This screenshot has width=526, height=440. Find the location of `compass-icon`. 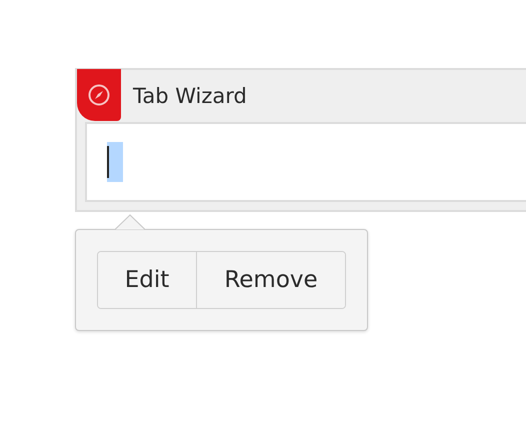

compass-icon is located at coordinates (99, 95).